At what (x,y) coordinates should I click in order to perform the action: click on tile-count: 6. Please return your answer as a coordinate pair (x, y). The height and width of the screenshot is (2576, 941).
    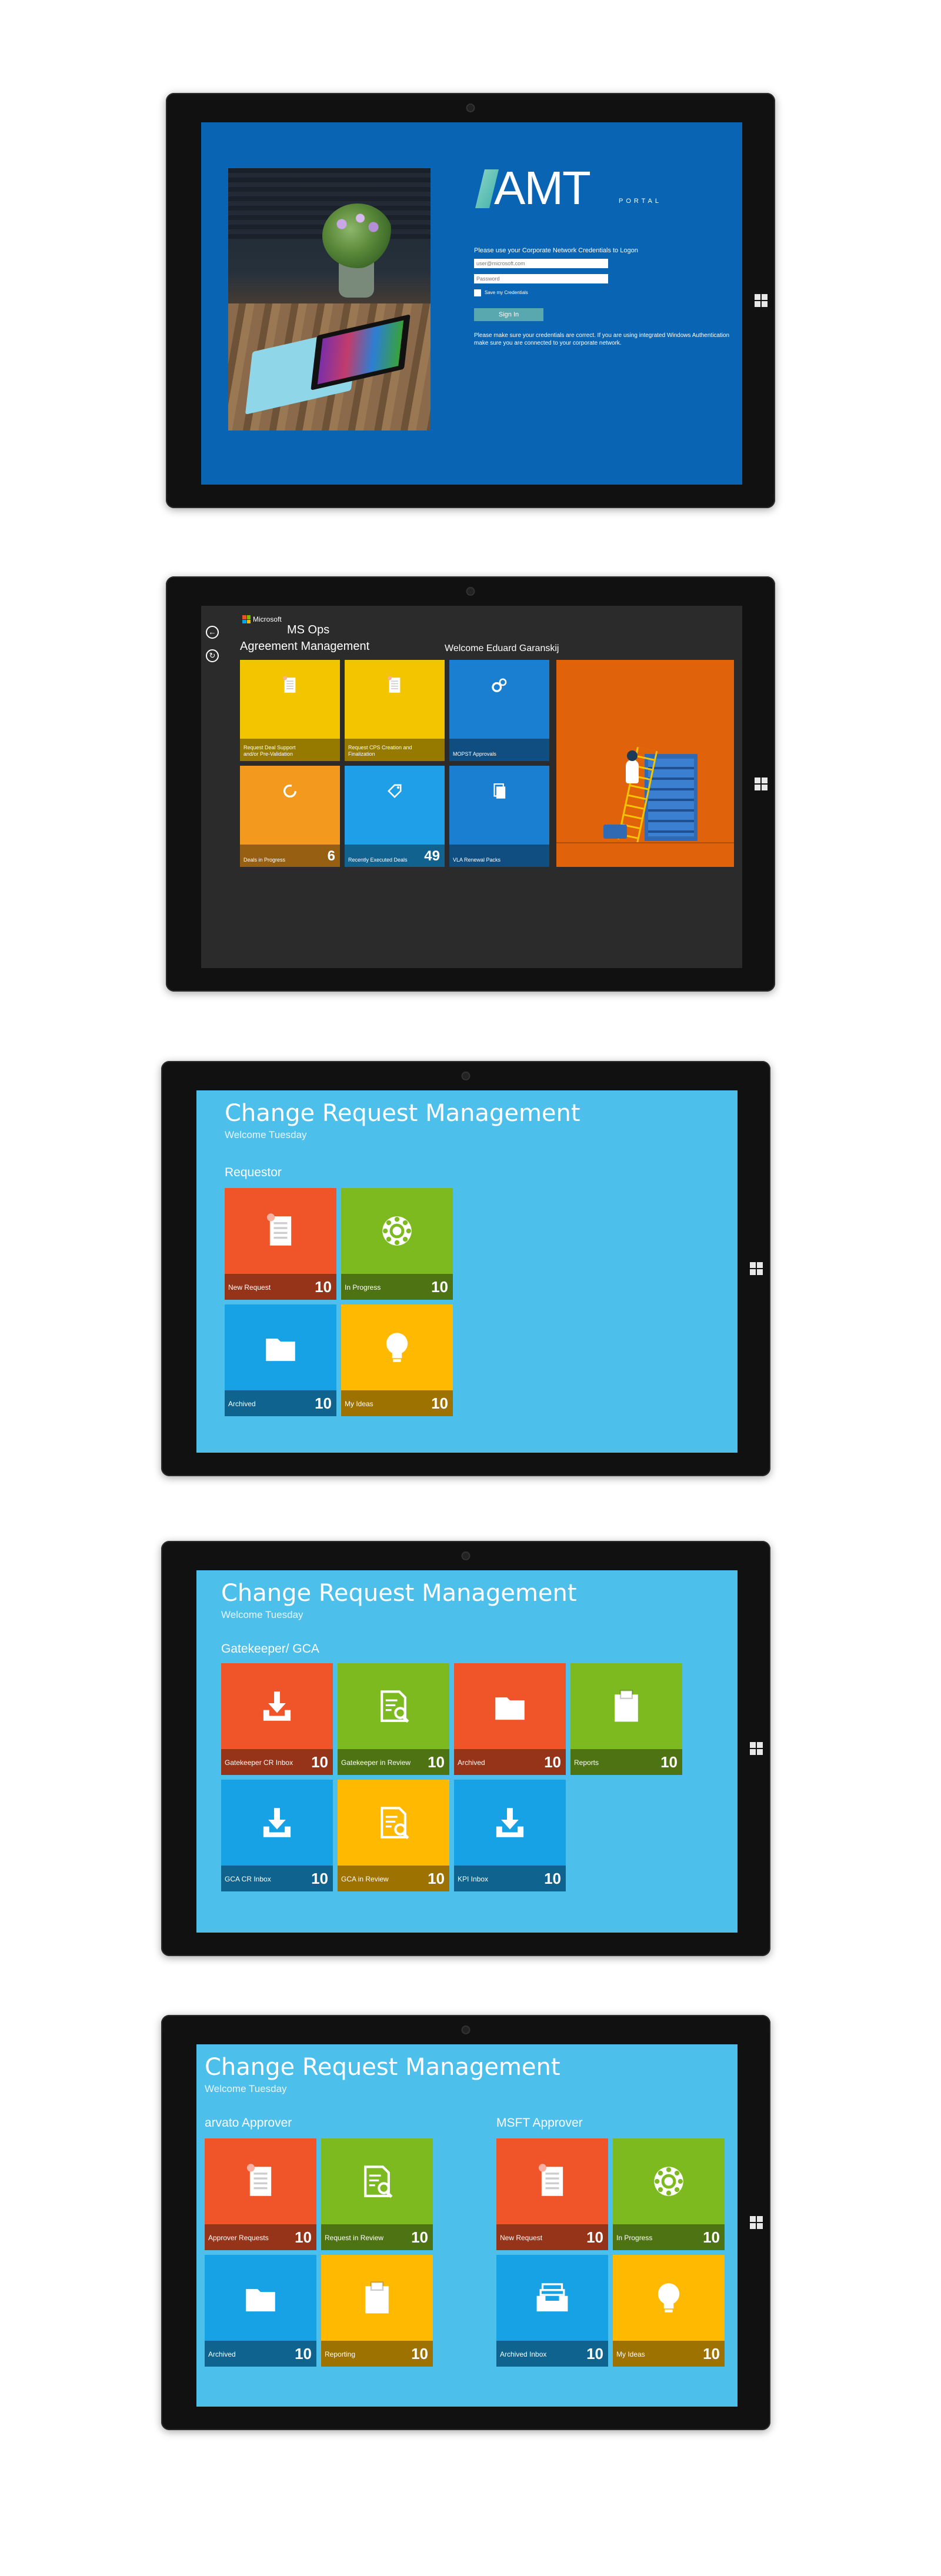
    Looking at the image, I should click on (331, 856).